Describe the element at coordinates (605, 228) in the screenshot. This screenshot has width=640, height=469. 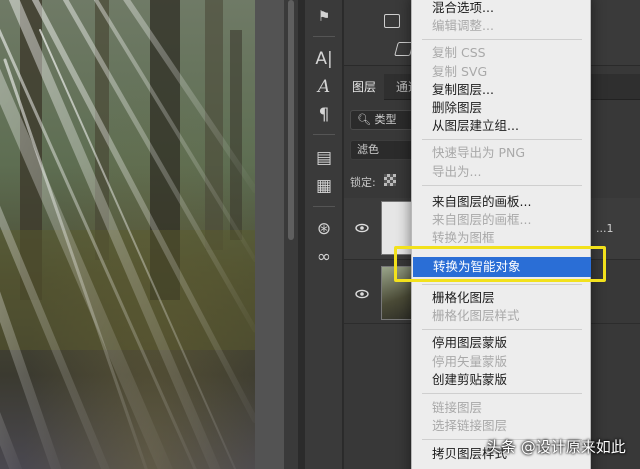
I see `layer-name: ...1` at that location.